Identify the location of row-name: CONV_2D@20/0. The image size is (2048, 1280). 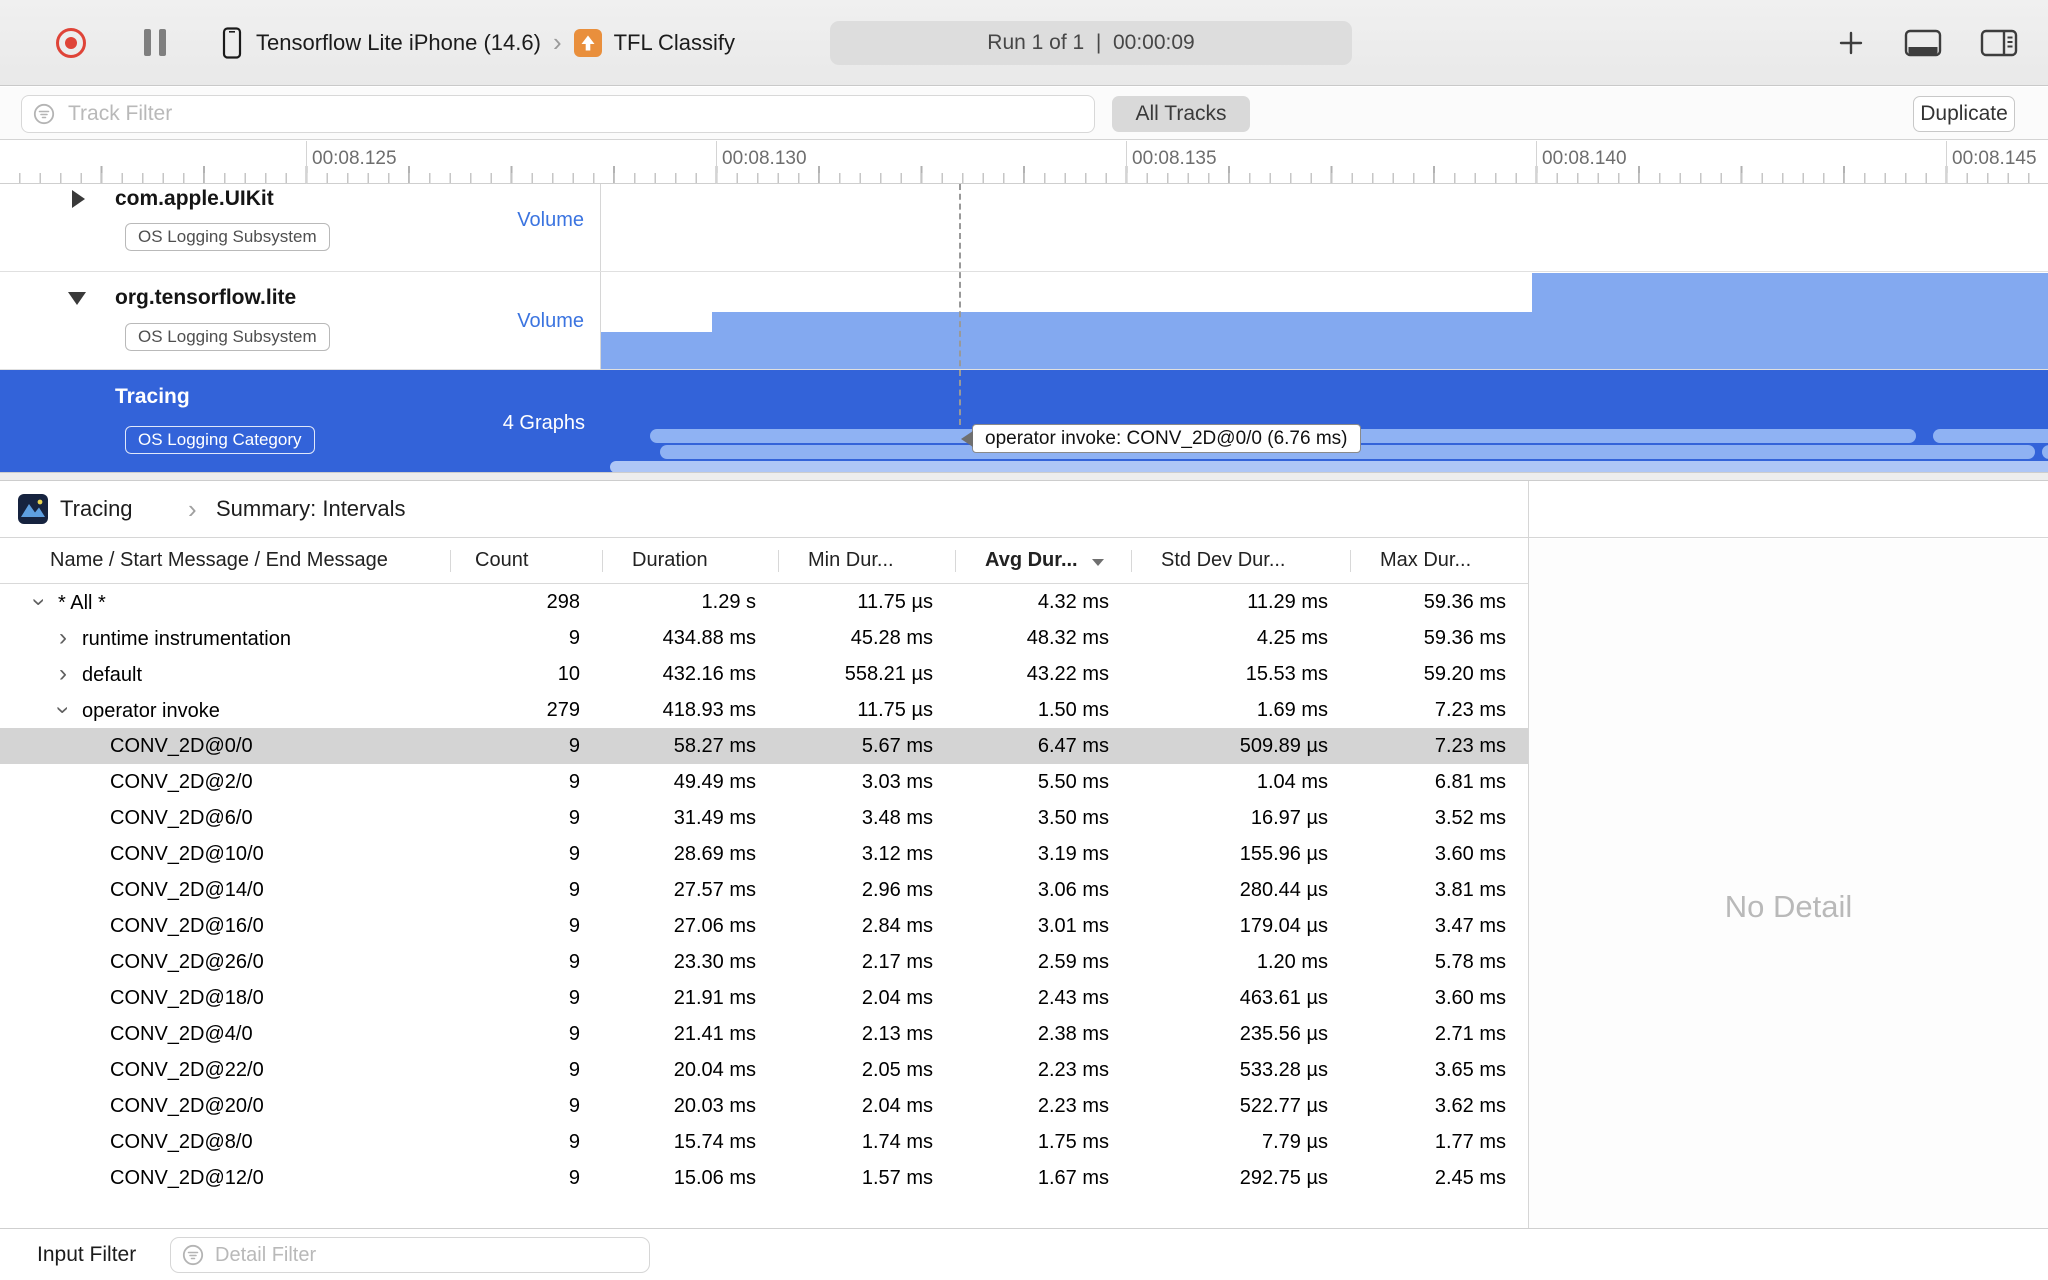
(187, 1106).